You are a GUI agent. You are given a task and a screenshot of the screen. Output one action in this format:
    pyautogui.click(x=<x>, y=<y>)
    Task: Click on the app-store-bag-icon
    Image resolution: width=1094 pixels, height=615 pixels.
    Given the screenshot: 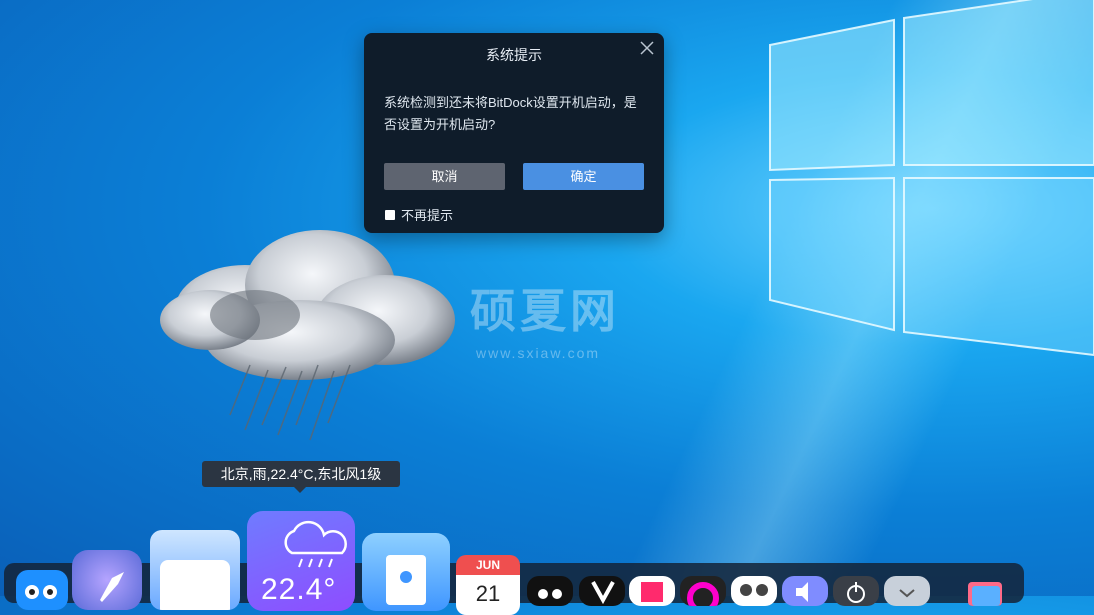 What is the action you would take?
    pyautogui.click(x=406, y=572)
    